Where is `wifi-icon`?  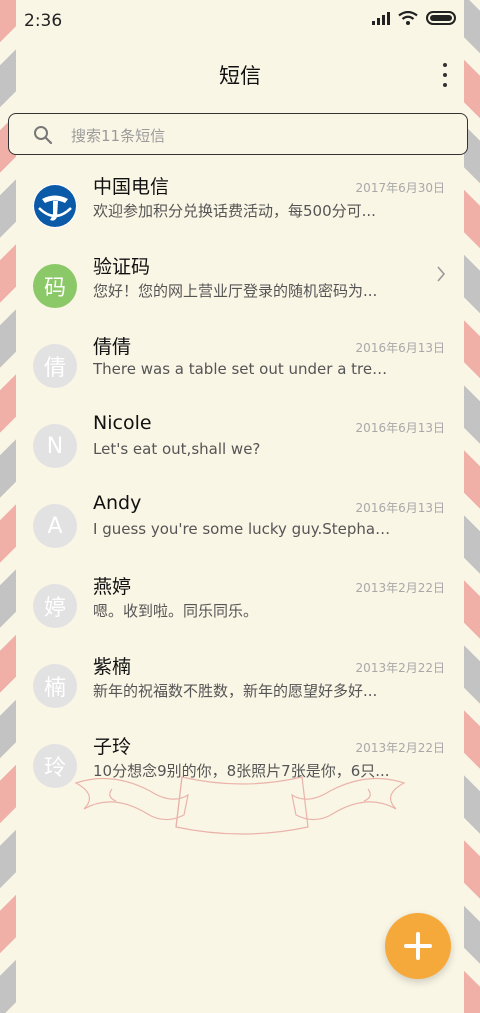
wifi-icon is located at coordinates (408, 18).